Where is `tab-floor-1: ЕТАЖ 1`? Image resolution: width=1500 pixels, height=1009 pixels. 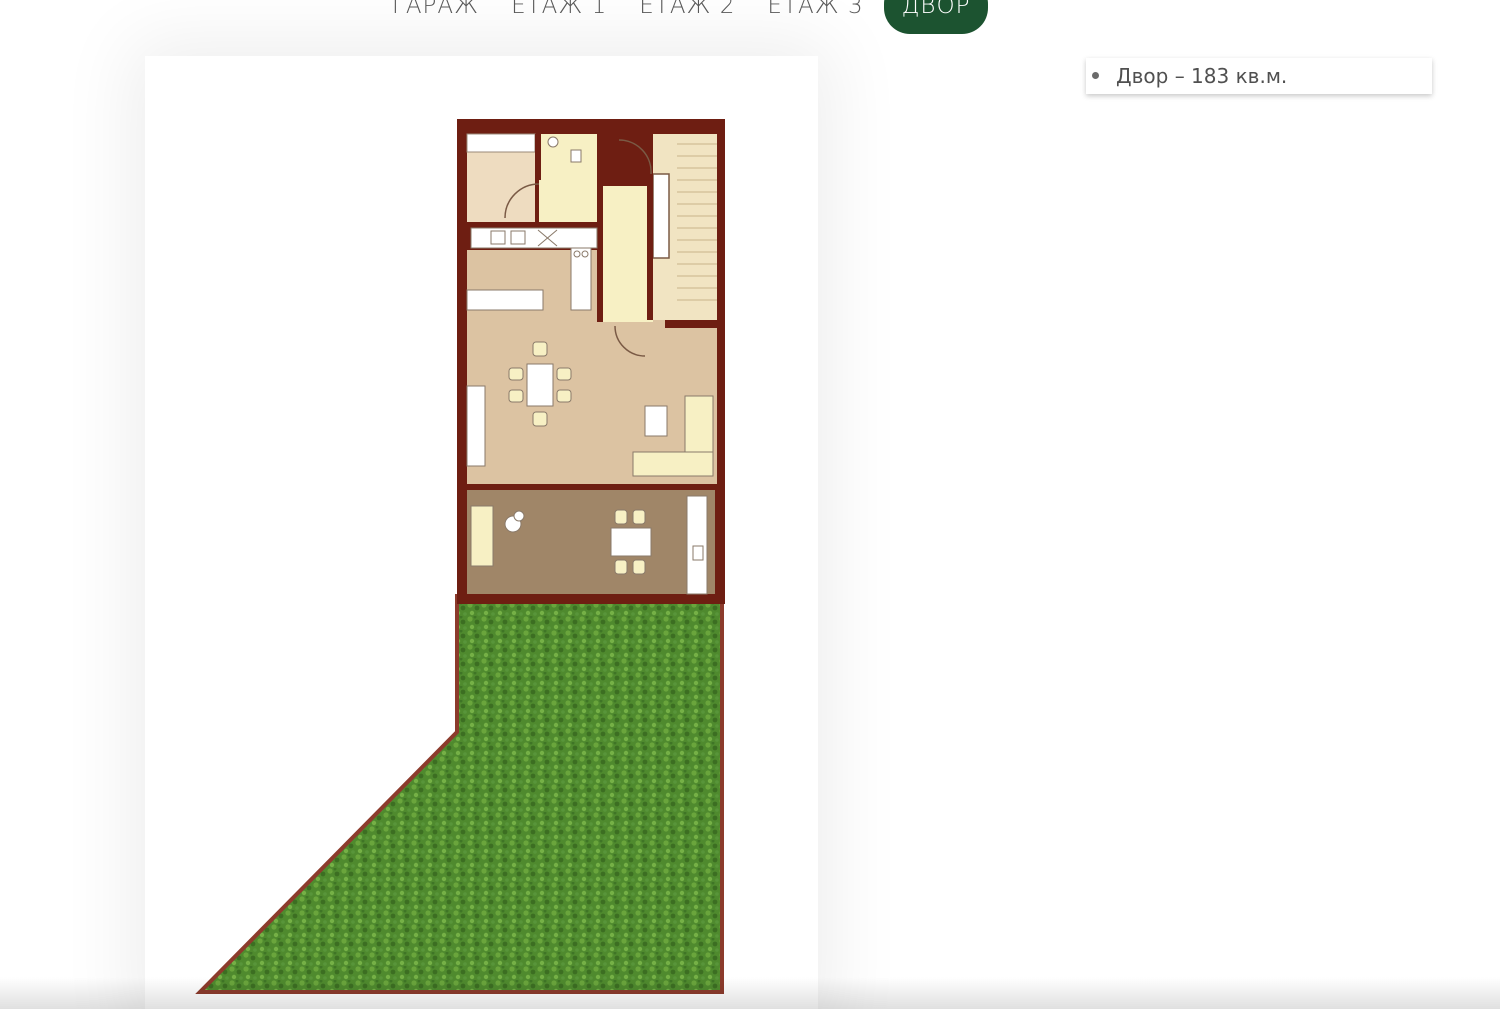
tab-floor-1: ЕТАЖ 1 is located at coordinates (559, 17).